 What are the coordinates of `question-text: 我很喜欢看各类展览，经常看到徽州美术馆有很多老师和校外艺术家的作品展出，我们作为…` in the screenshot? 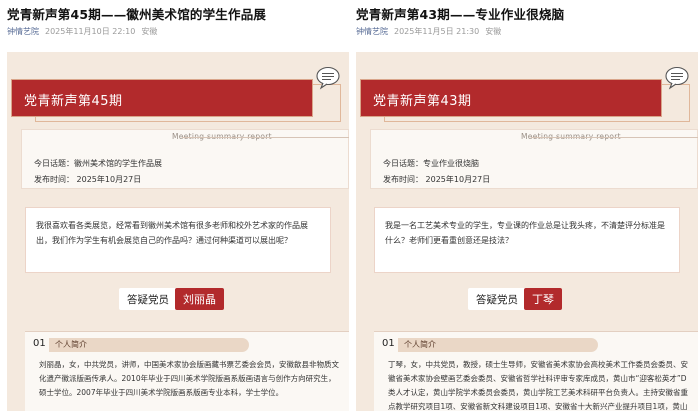 It's located at (172, 233).